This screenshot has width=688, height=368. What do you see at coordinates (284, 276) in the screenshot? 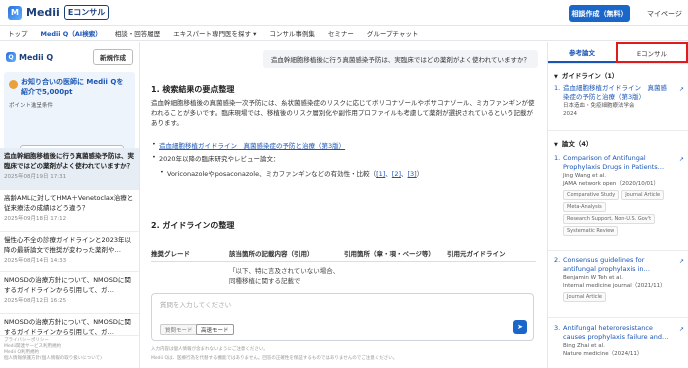
I see `table-cell-quote: 「以下、特に言及されていない場合、同種移植に関する記載で` at bounding box center [284, 276].